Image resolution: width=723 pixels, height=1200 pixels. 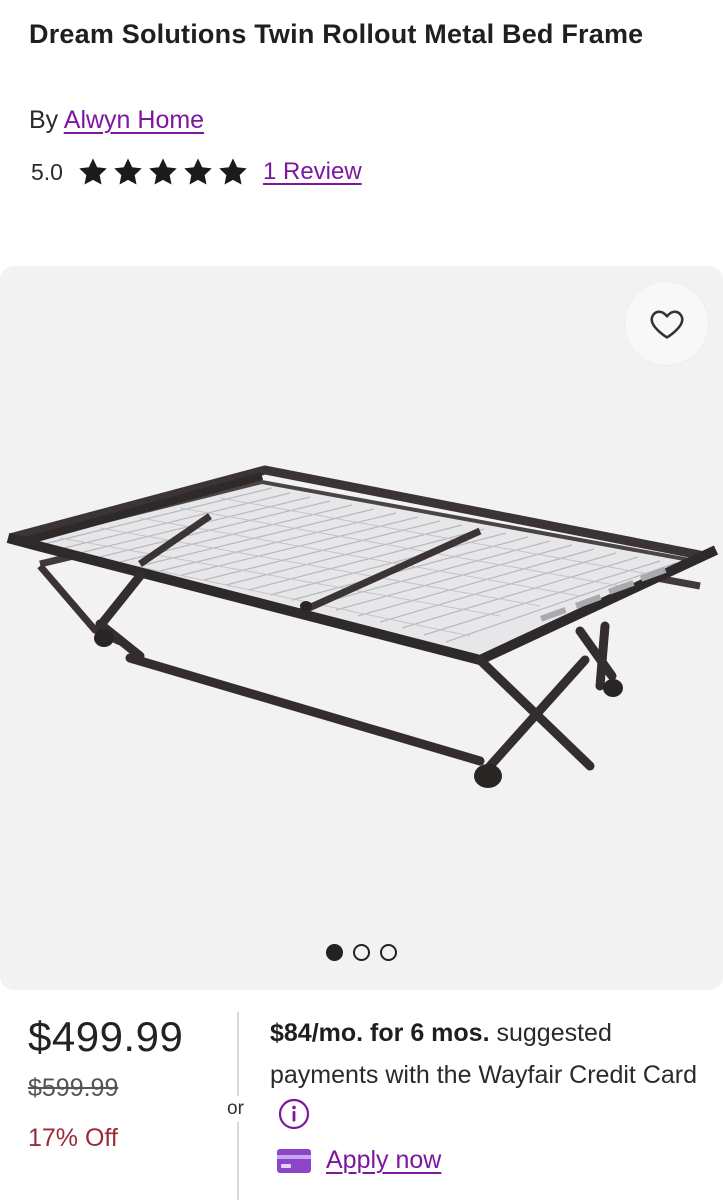 I want to click on heart-icon, so click(x=666, y=324).